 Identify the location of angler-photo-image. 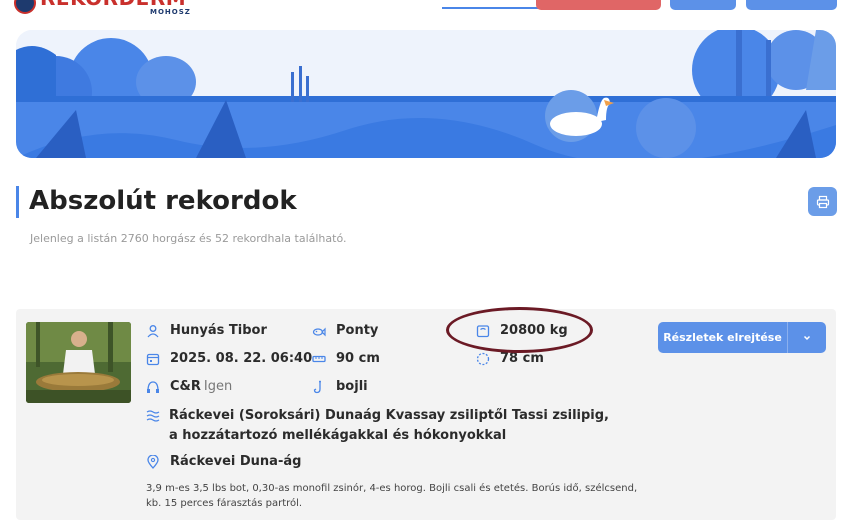
(78, 362).